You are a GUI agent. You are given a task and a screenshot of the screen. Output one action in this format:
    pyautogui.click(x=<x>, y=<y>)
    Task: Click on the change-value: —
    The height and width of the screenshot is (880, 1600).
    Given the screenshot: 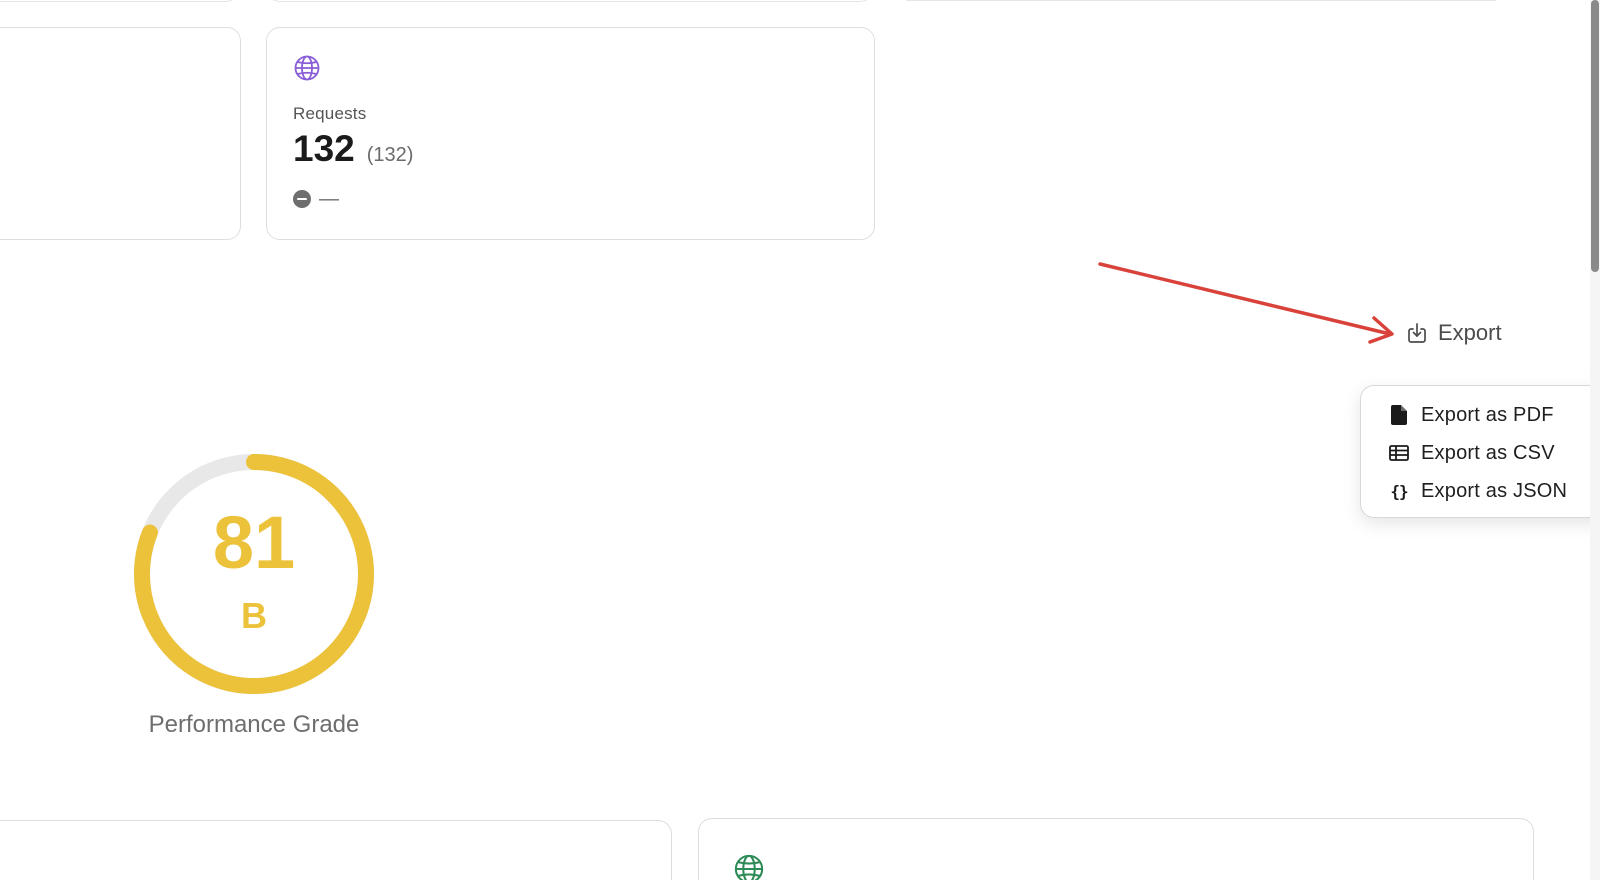 What is the action you would take?
    pyautogui.click(x=329, y=199)
    